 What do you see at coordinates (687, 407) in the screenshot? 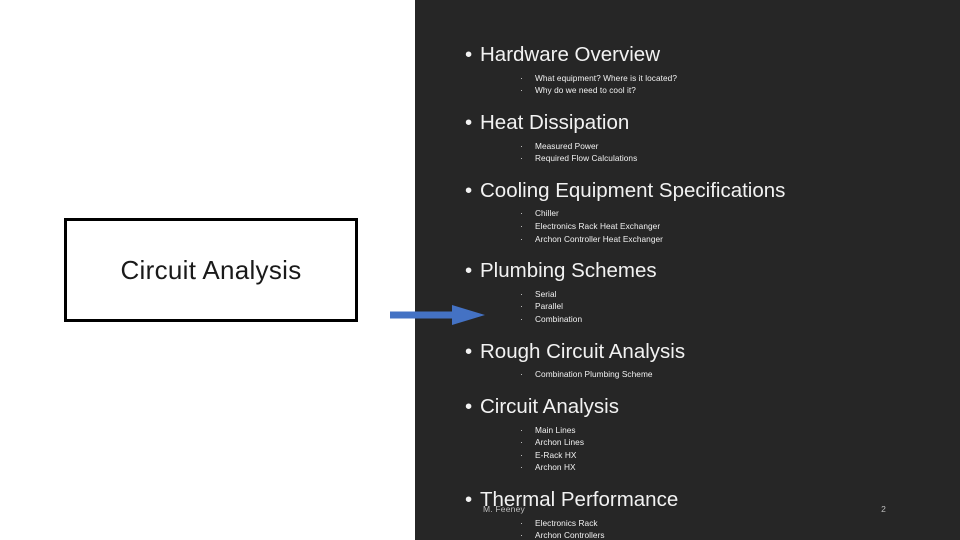
I see `agenda-item-level1: • Circuit Analysis` at bounding box center [687, 407].